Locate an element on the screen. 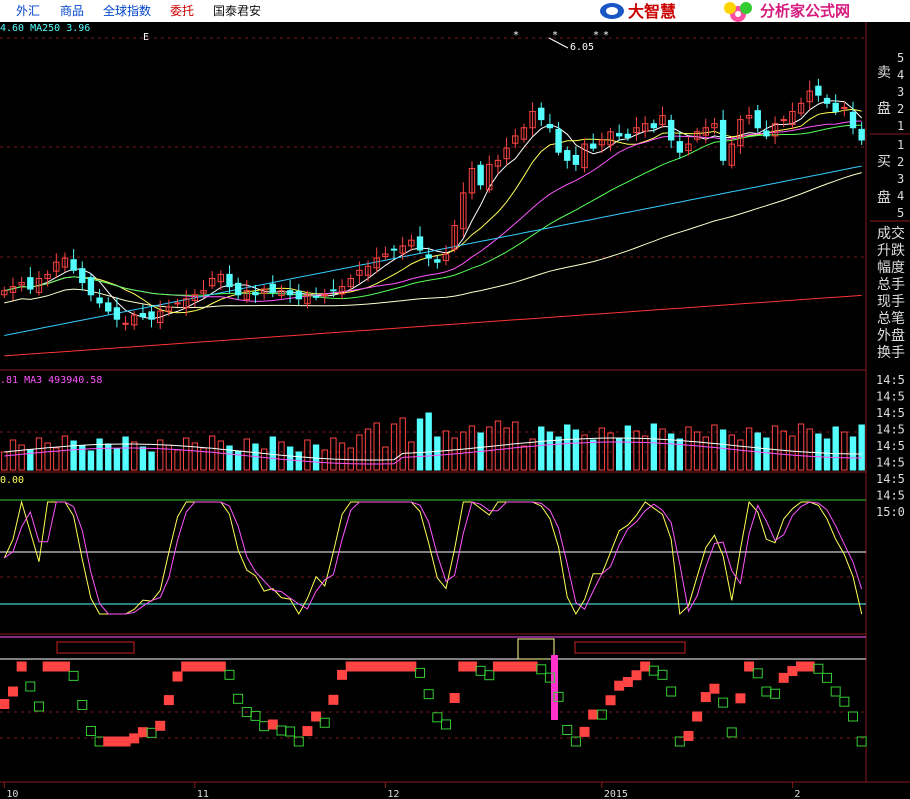 Image resolution: width=910 pixels, height=799 pixels. tab-commodities: 商品 is located at coordinates (72, 11).